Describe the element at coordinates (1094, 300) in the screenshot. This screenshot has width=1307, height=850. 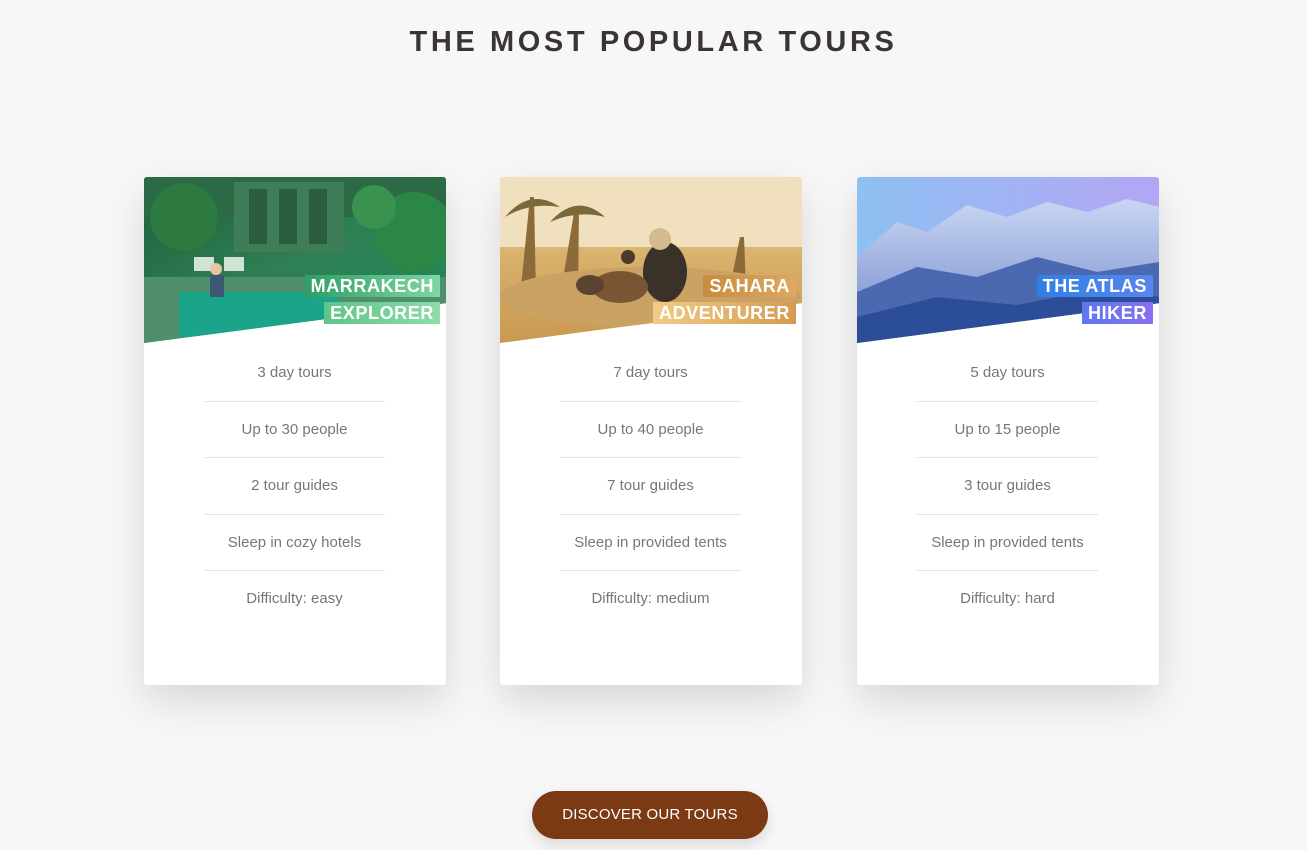
I see `tour-title: THE ATLAS HIKER` at that location.